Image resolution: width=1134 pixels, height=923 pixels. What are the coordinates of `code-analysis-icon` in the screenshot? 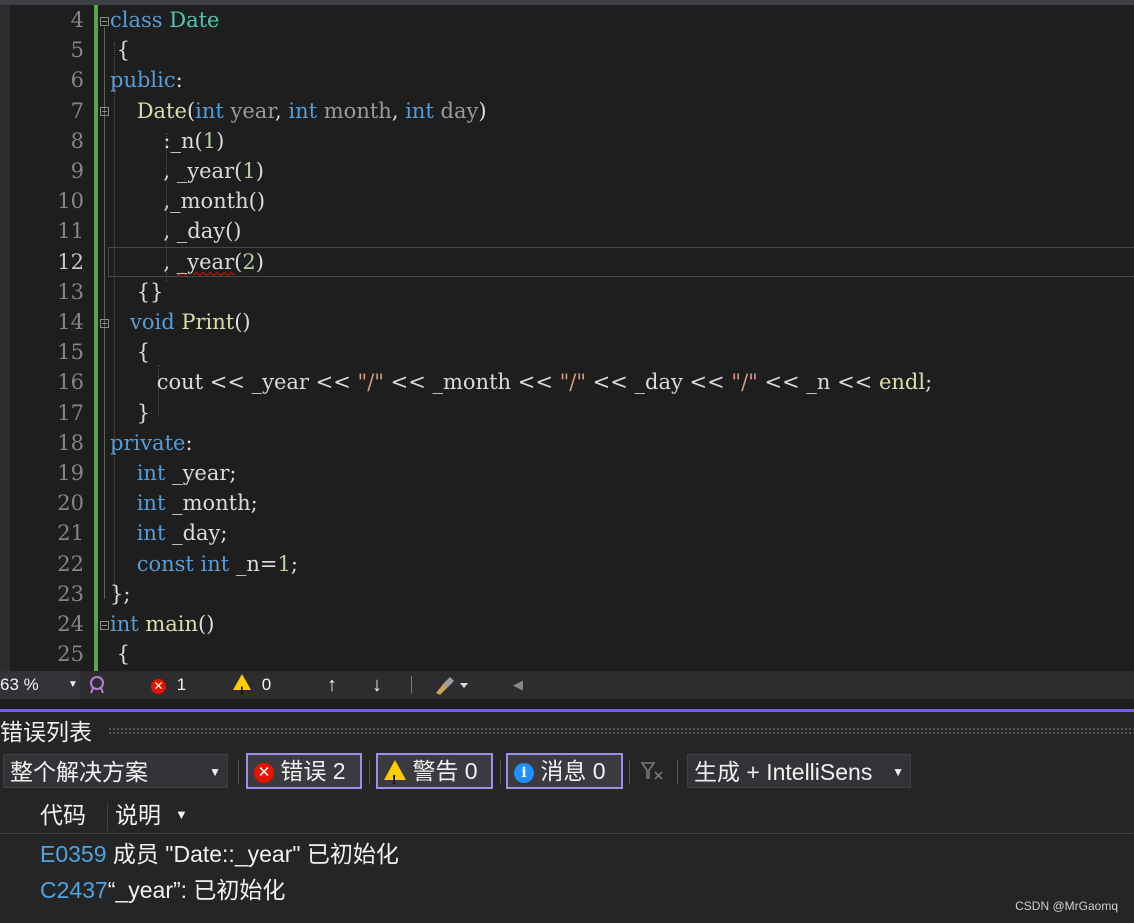 It's located at (97, 685).